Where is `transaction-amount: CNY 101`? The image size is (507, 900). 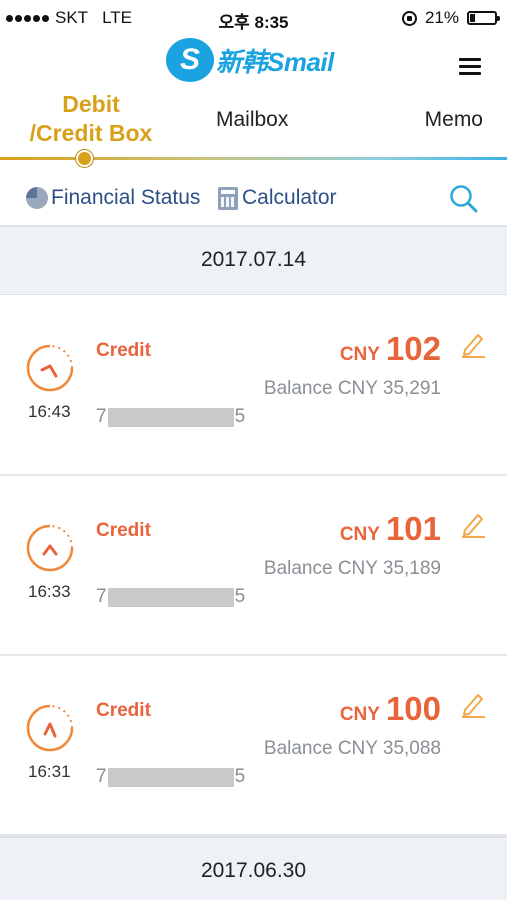
transaction-amount: CNY 101 is located at coordinates (390, 529).